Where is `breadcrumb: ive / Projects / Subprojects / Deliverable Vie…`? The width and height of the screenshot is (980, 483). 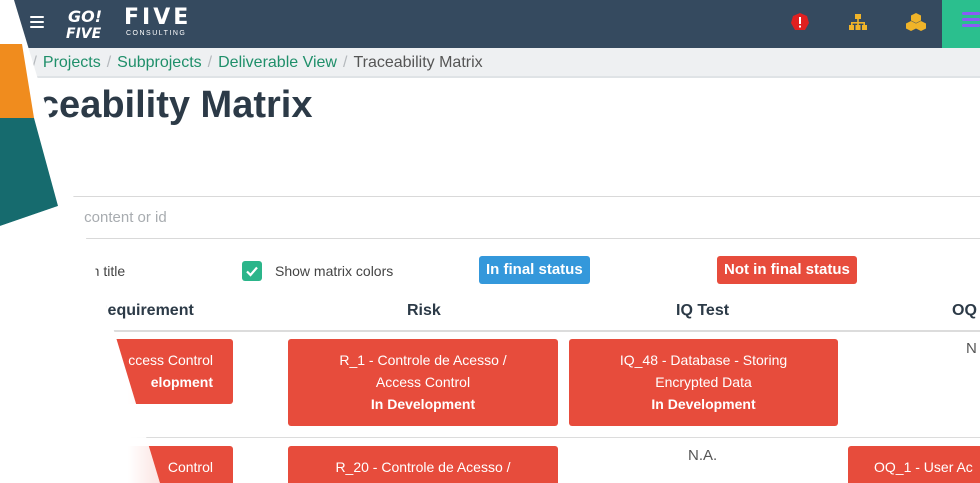
breadcrumb: ive / Projects / Subprojects / Deliverable Vie… is located at coordinates (490, 63).